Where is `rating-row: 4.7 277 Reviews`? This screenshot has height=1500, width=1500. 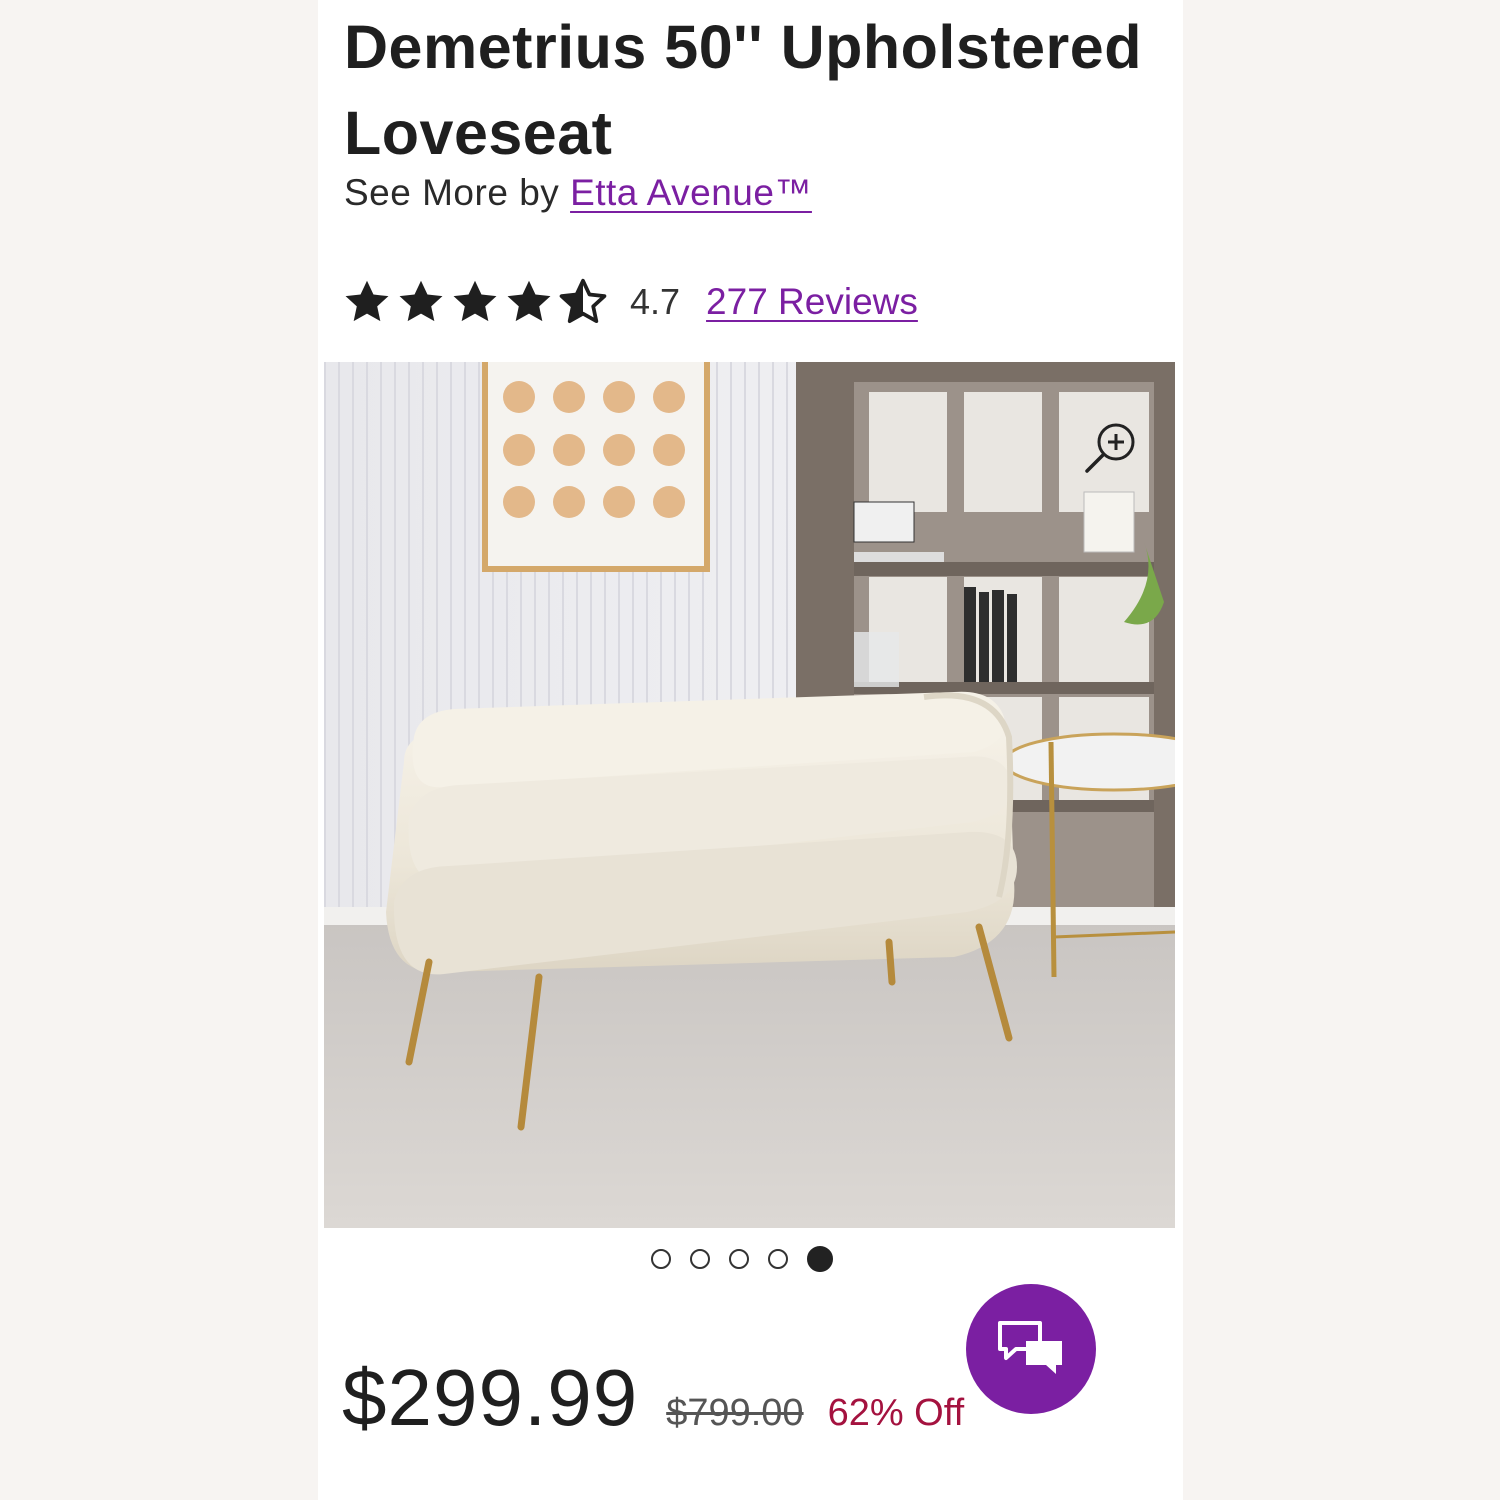 rating-row: 4.7 277 Reviews is located at coordinates (630, 302).